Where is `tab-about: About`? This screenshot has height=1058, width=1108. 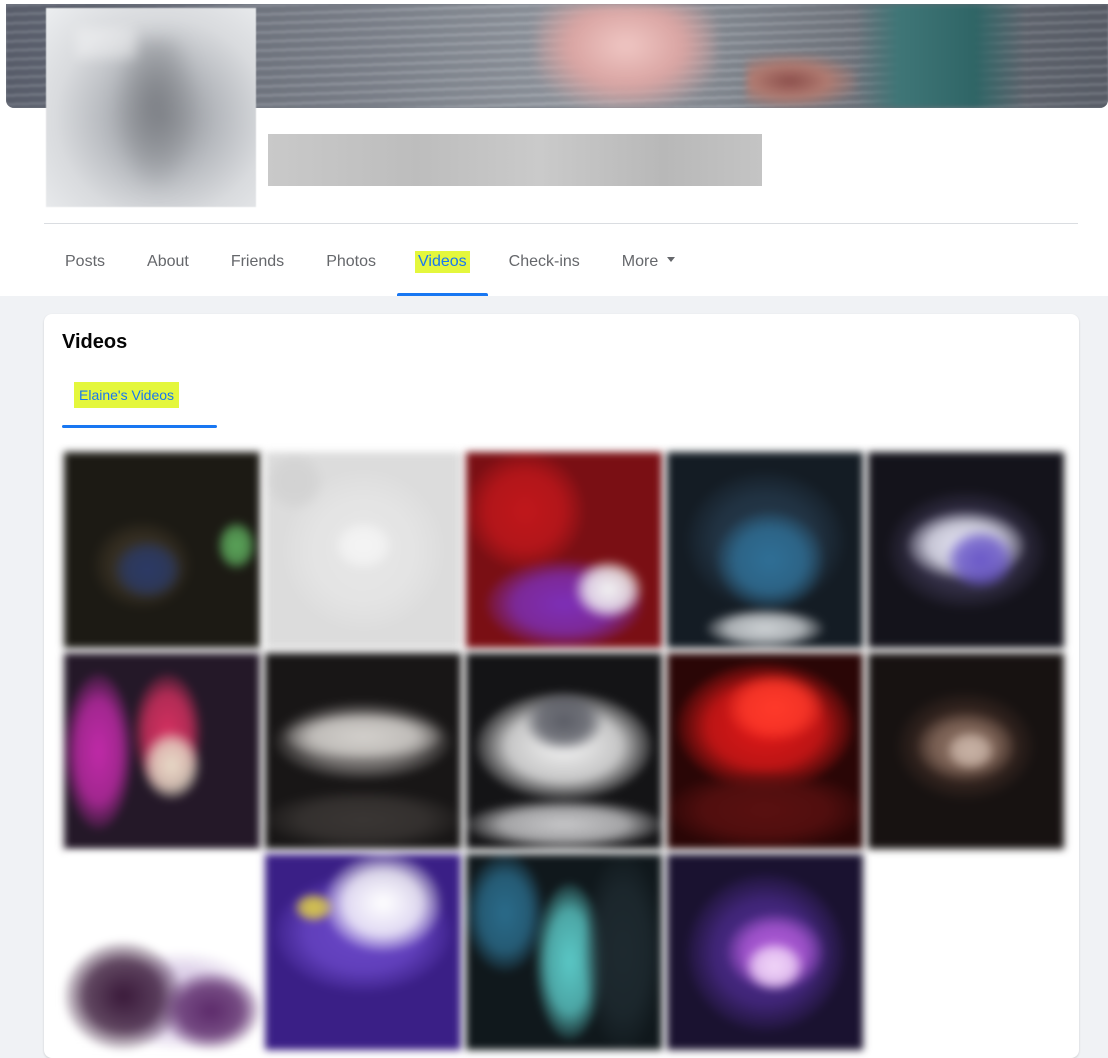
tab-about: About is located at coordinates (168, 268).